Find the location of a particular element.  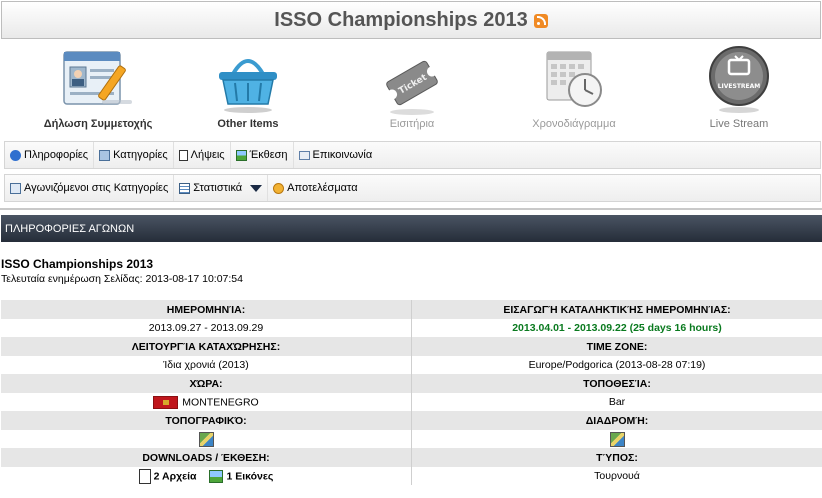

mail-icon is located at coordinates (304, 155).